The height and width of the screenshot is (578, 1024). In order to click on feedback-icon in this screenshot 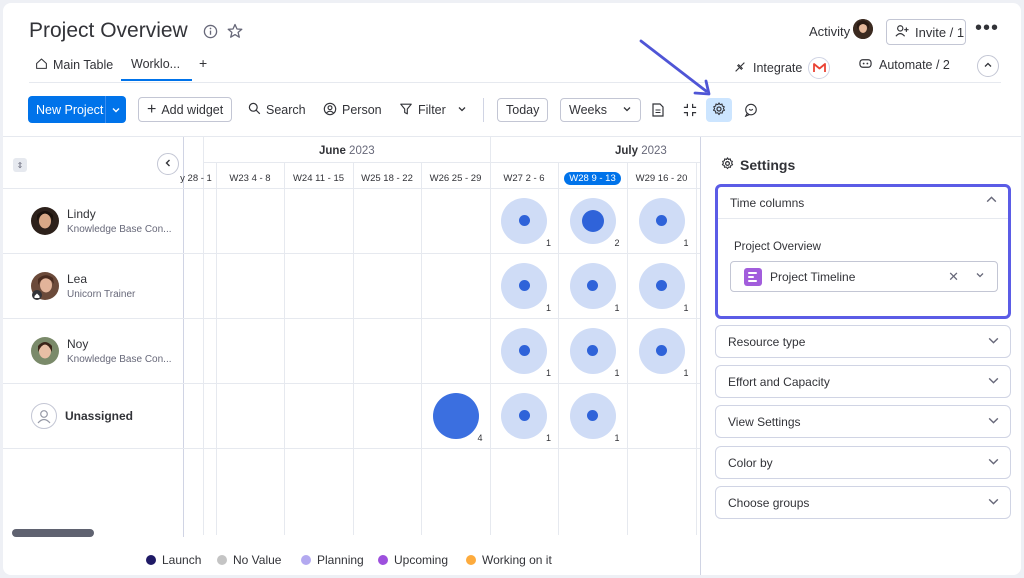, I will do `click(751, 110)`.